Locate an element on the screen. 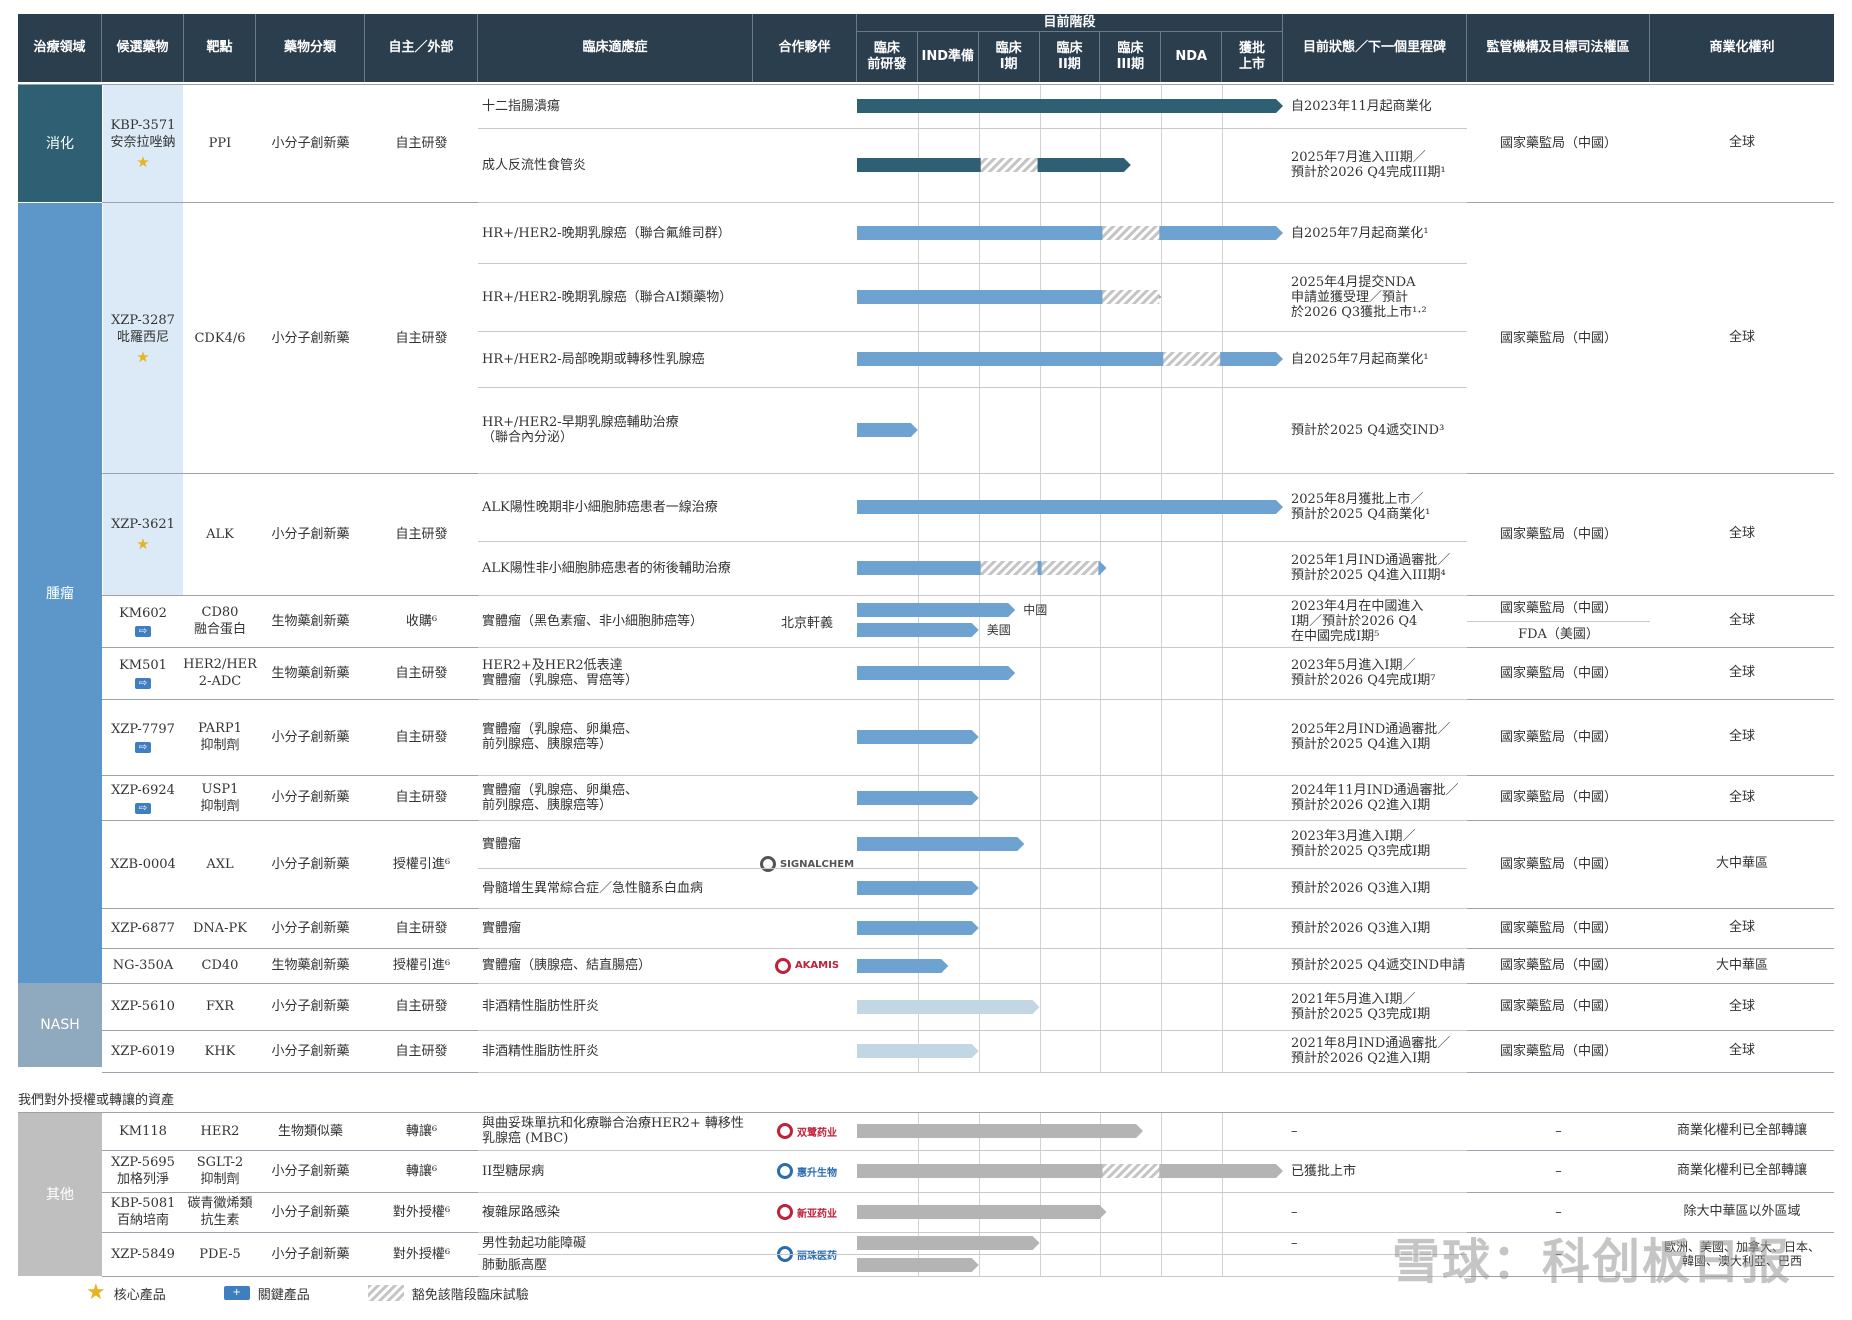  indication-text: 複雜尿路感染 is located at coordinates (521, 1212).